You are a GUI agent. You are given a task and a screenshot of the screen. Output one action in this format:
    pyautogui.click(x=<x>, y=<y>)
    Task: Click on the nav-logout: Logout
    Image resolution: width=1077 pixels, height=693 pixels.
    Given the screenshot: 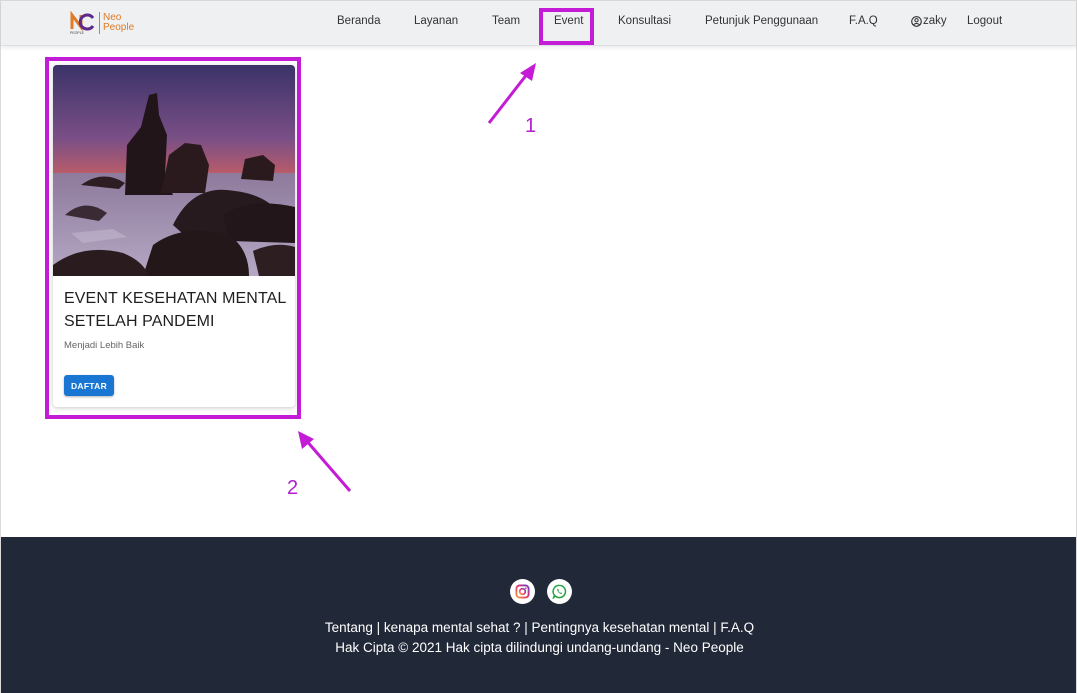 What is the action you would take?
    pyautogui.click(x=984, y=21)
    